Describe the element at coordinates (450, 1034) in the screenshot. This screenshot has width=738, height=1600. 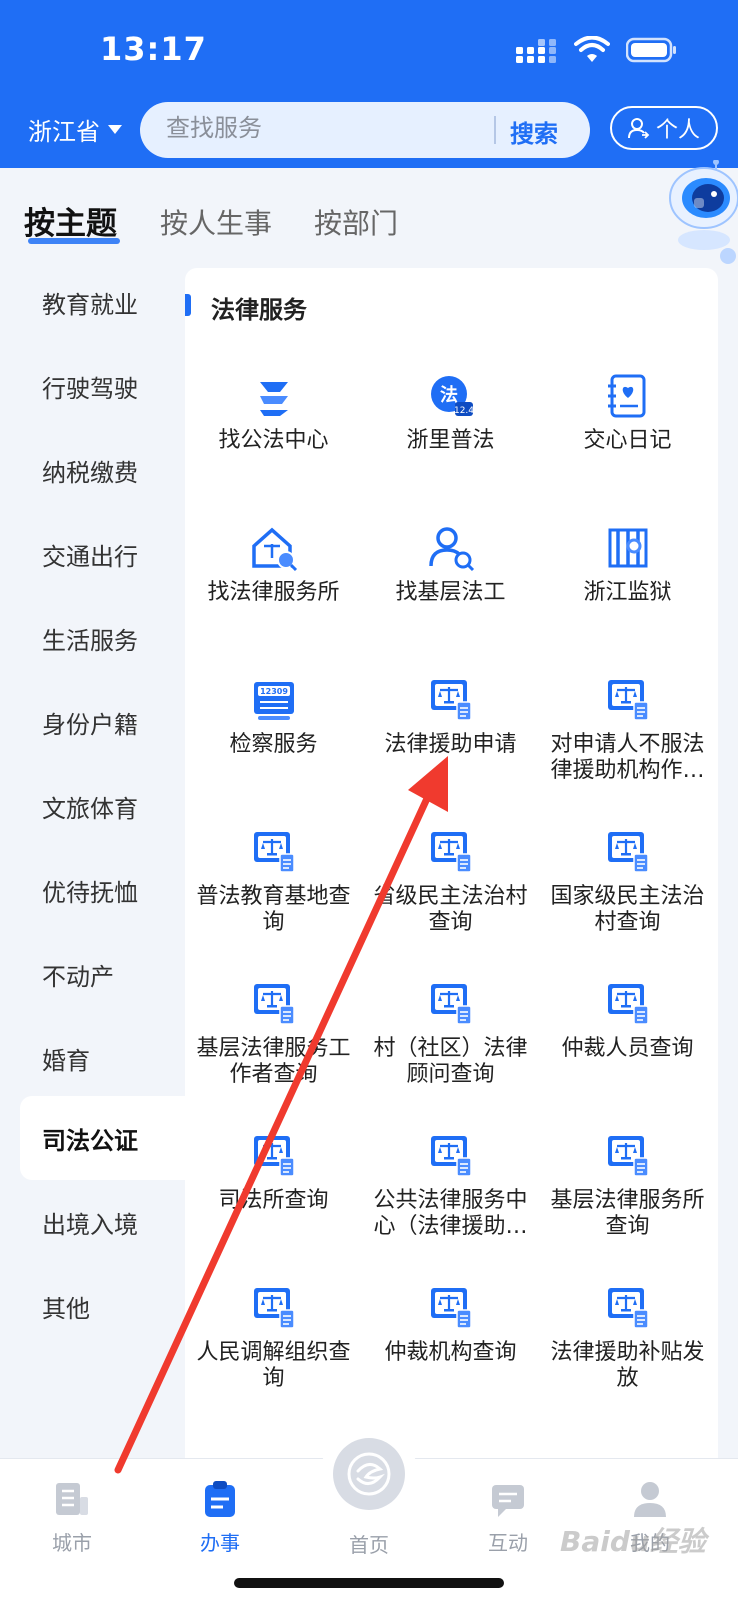
I see `service-community-legal-advisor-query: 村（社区）法律顾问查询` at that location.